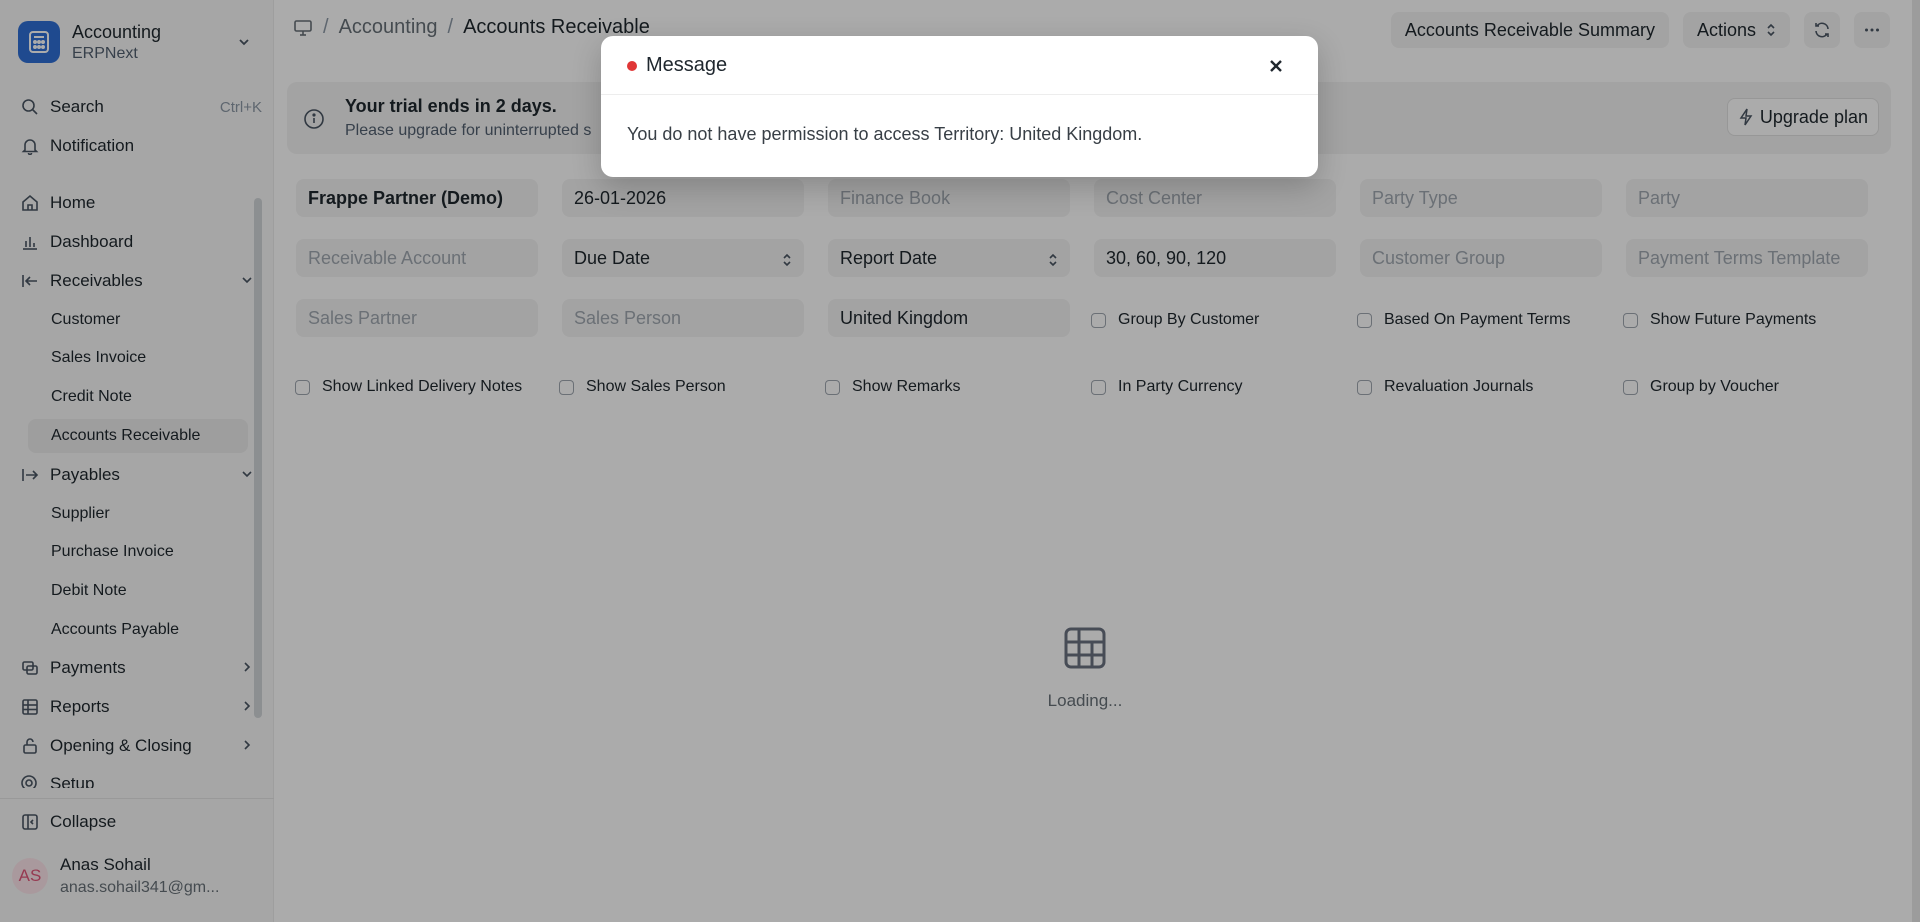 The width and height of the screenshot is (1920, 922). What do you see at coordinates (687, 65) in the screenshot?
I see `dialog-title: Message` at bounding box center [687, 65].